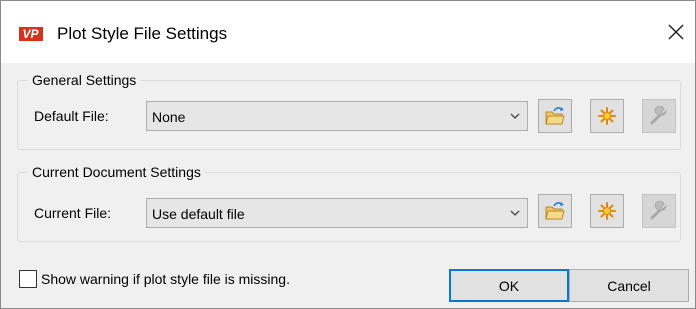  I want to click on current-file-value: Use default file, so click(198, 214).